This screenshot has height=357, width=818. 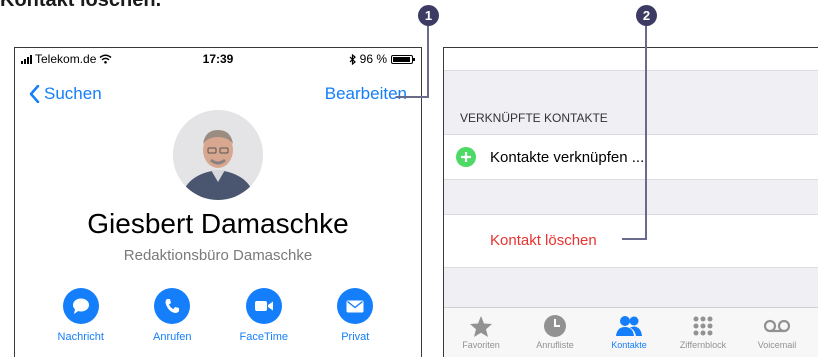 I want to click on action-facetime: FaceTime, so click(x=264, y=315).